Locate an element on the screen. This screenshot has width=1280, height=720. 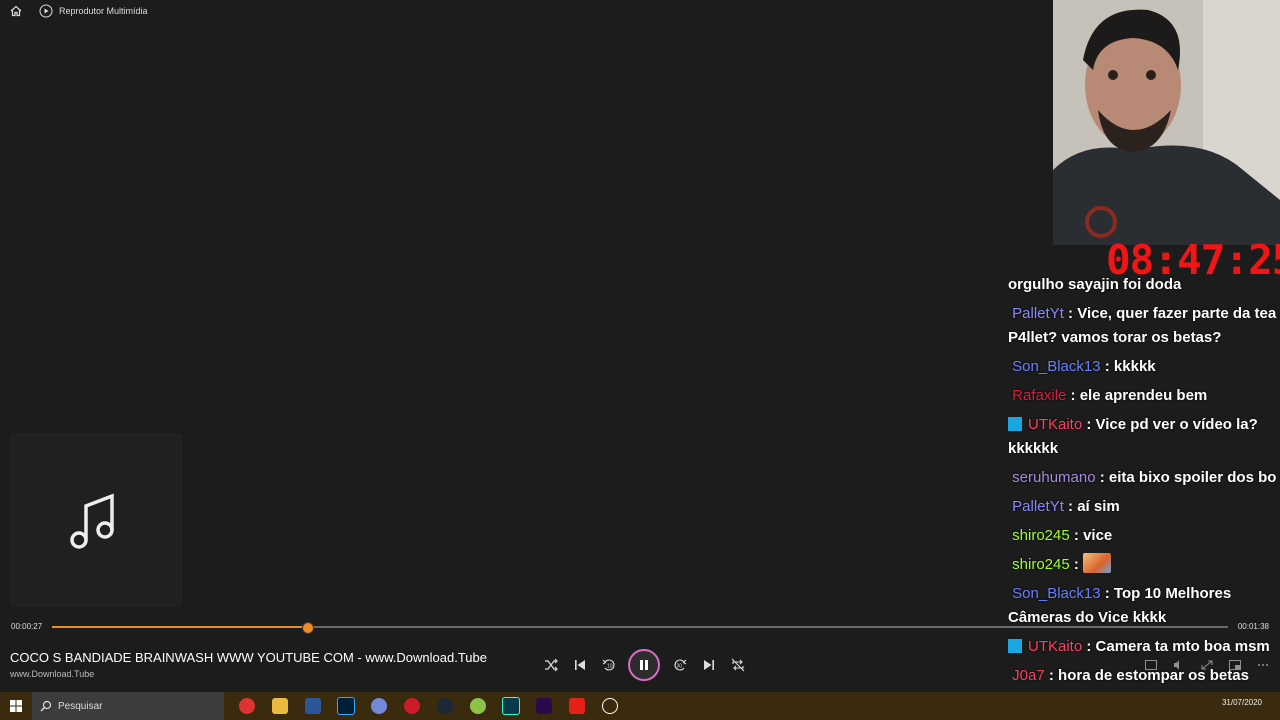
premiere-icon is located at coordinates (543, 706).